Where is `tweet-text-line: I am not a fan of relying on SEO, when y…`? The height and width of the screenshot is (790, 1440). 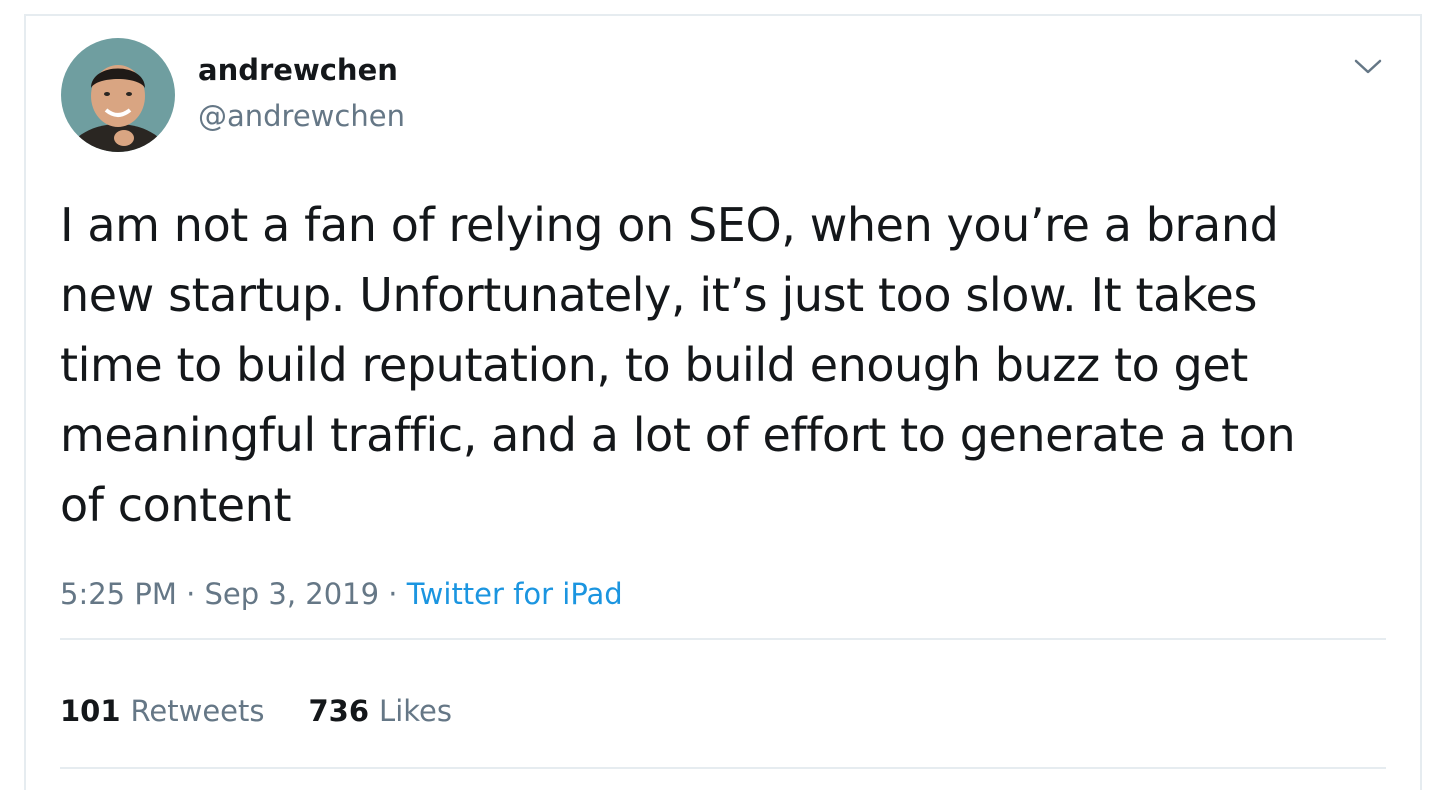
tweet-text-line: I am not a fan of relying on SEO, when y… is located at coordinates (669, 225).